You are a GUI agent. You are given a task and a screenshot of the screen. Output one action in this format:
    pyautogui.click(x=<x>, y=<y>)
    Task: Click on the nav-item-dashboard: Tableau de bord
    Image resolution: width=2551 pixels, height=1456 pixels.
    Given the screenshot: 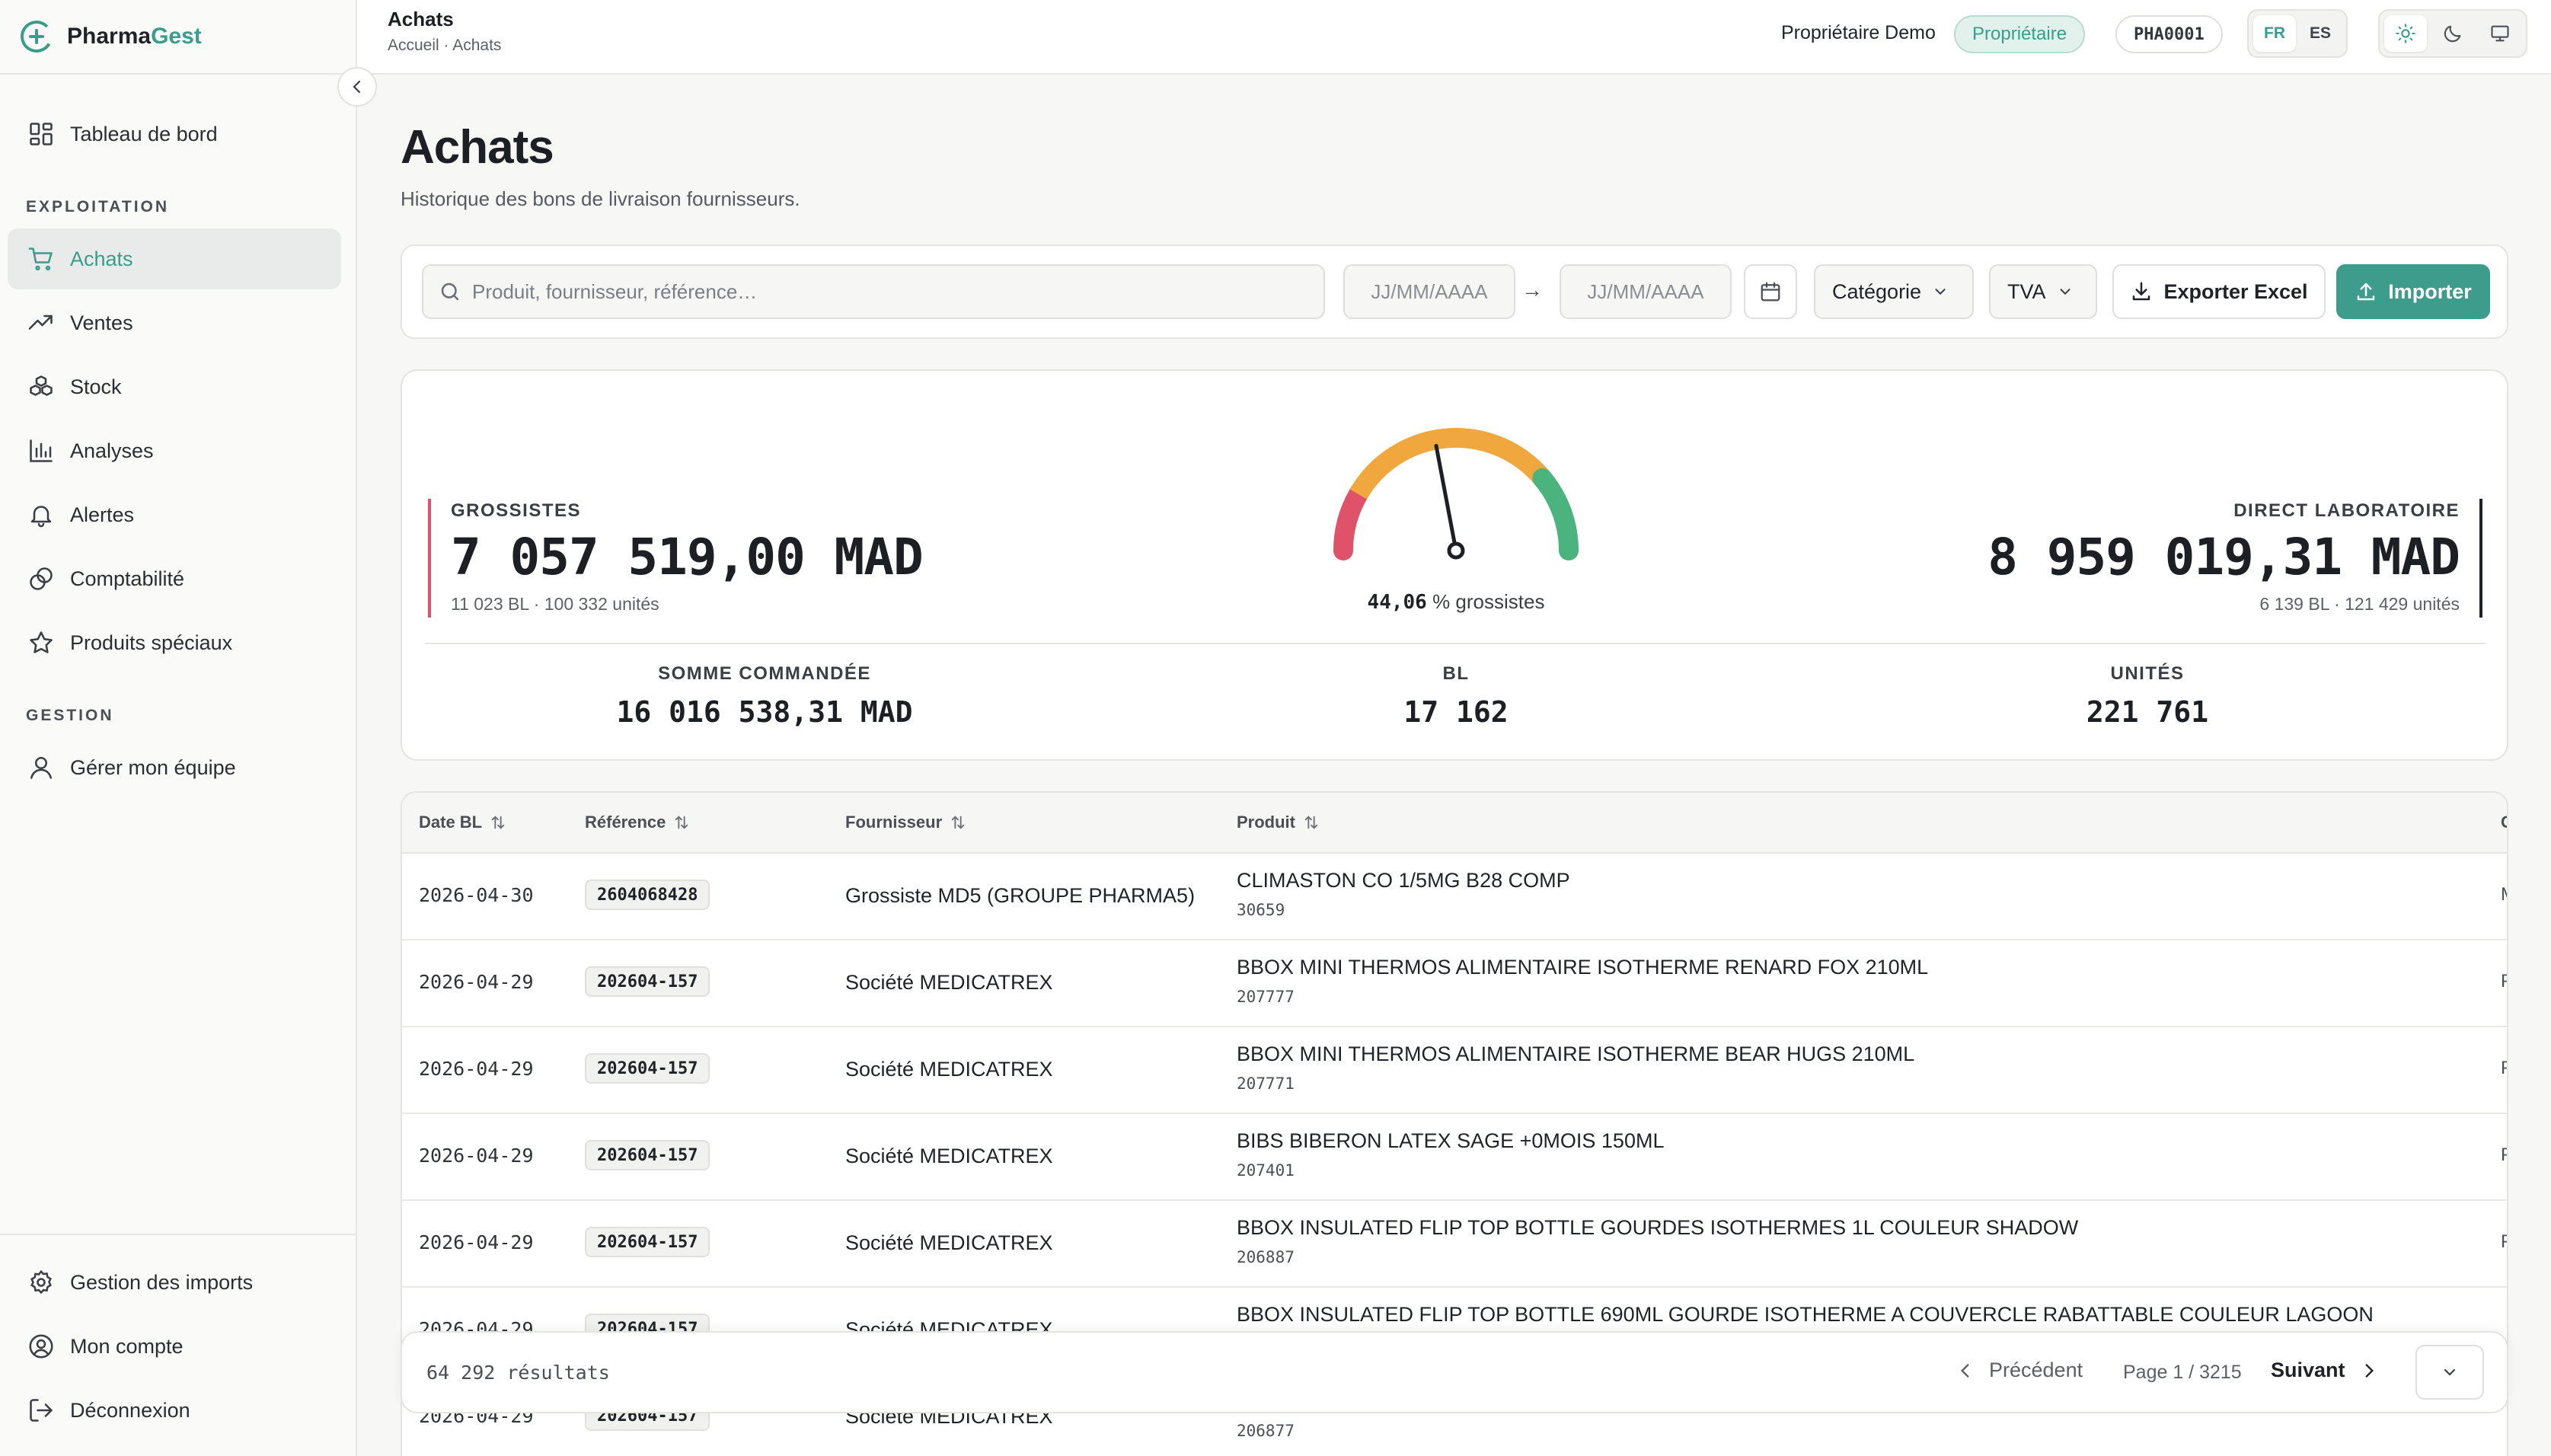 What is the action you would take?
    pyautogui.click(x=174, y=134)
    